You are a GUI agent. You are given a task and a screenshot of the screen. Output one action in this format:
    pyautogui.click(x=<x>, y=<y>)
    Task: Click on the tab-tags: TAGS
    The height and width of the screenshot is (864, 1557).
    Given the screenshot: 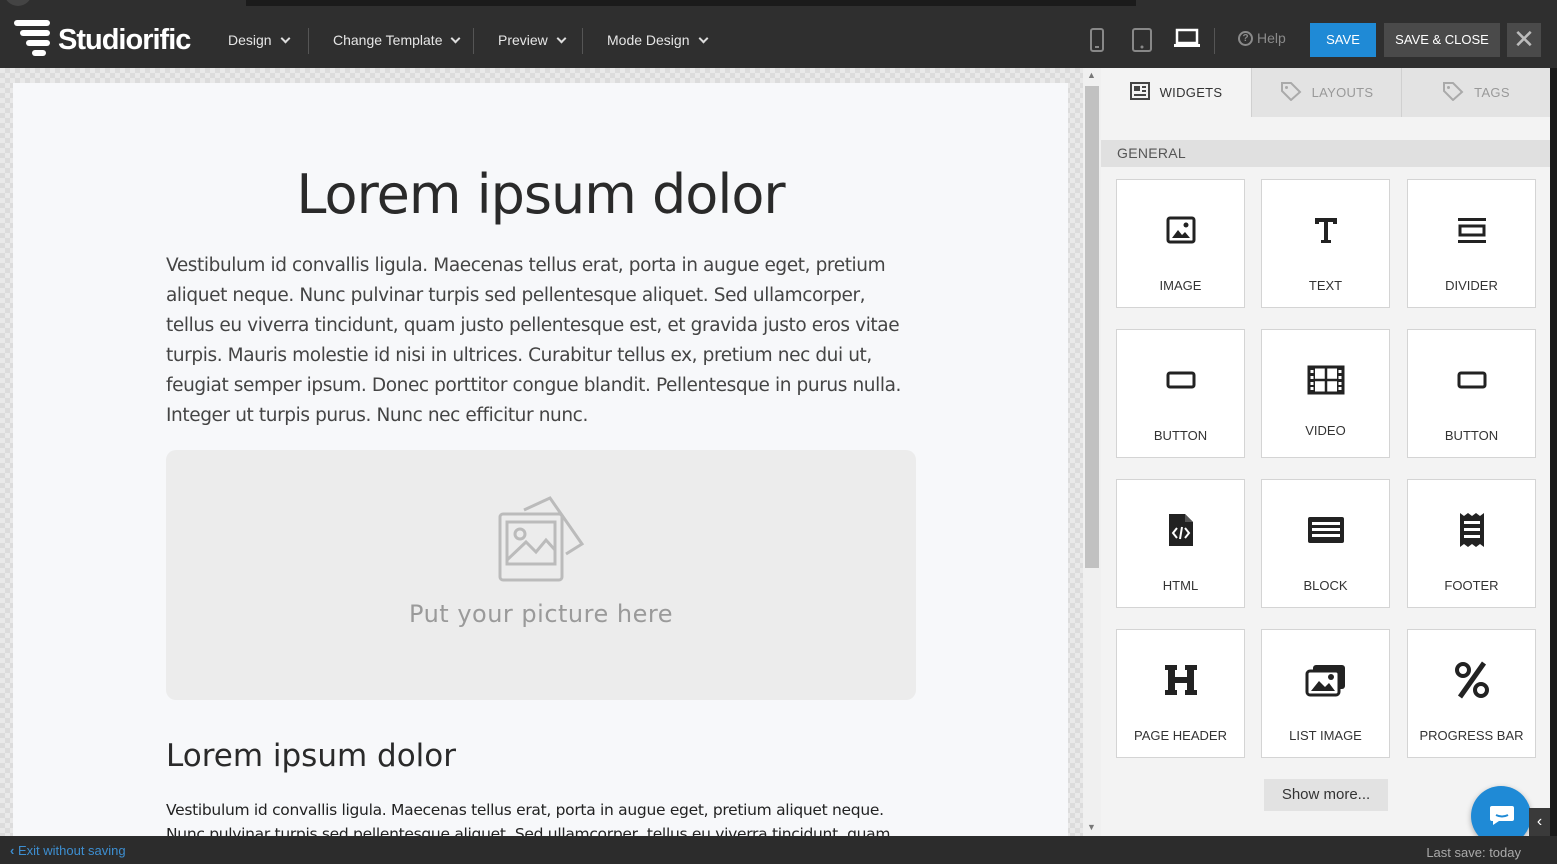 What is the action you would take?
    pyautogui.click(x=1475, y=92)
    